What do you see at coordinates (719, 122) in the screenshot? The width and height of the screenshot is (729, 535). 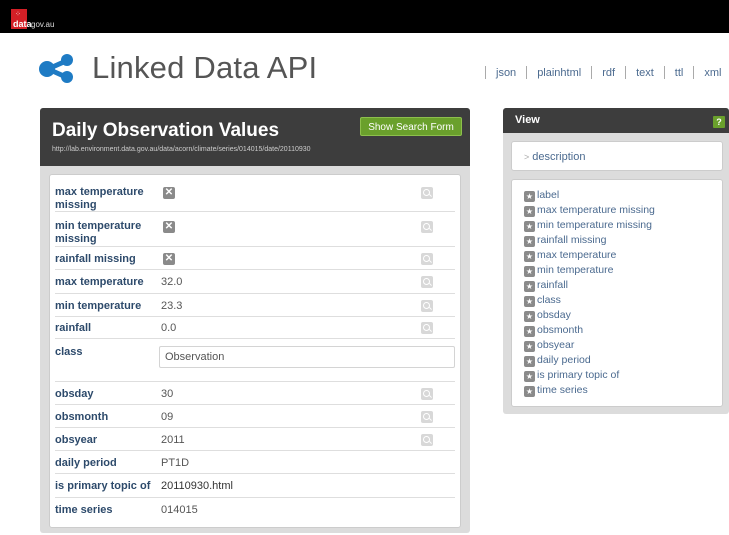 I see `help-icon: ?` at bounding box center [719, 122].